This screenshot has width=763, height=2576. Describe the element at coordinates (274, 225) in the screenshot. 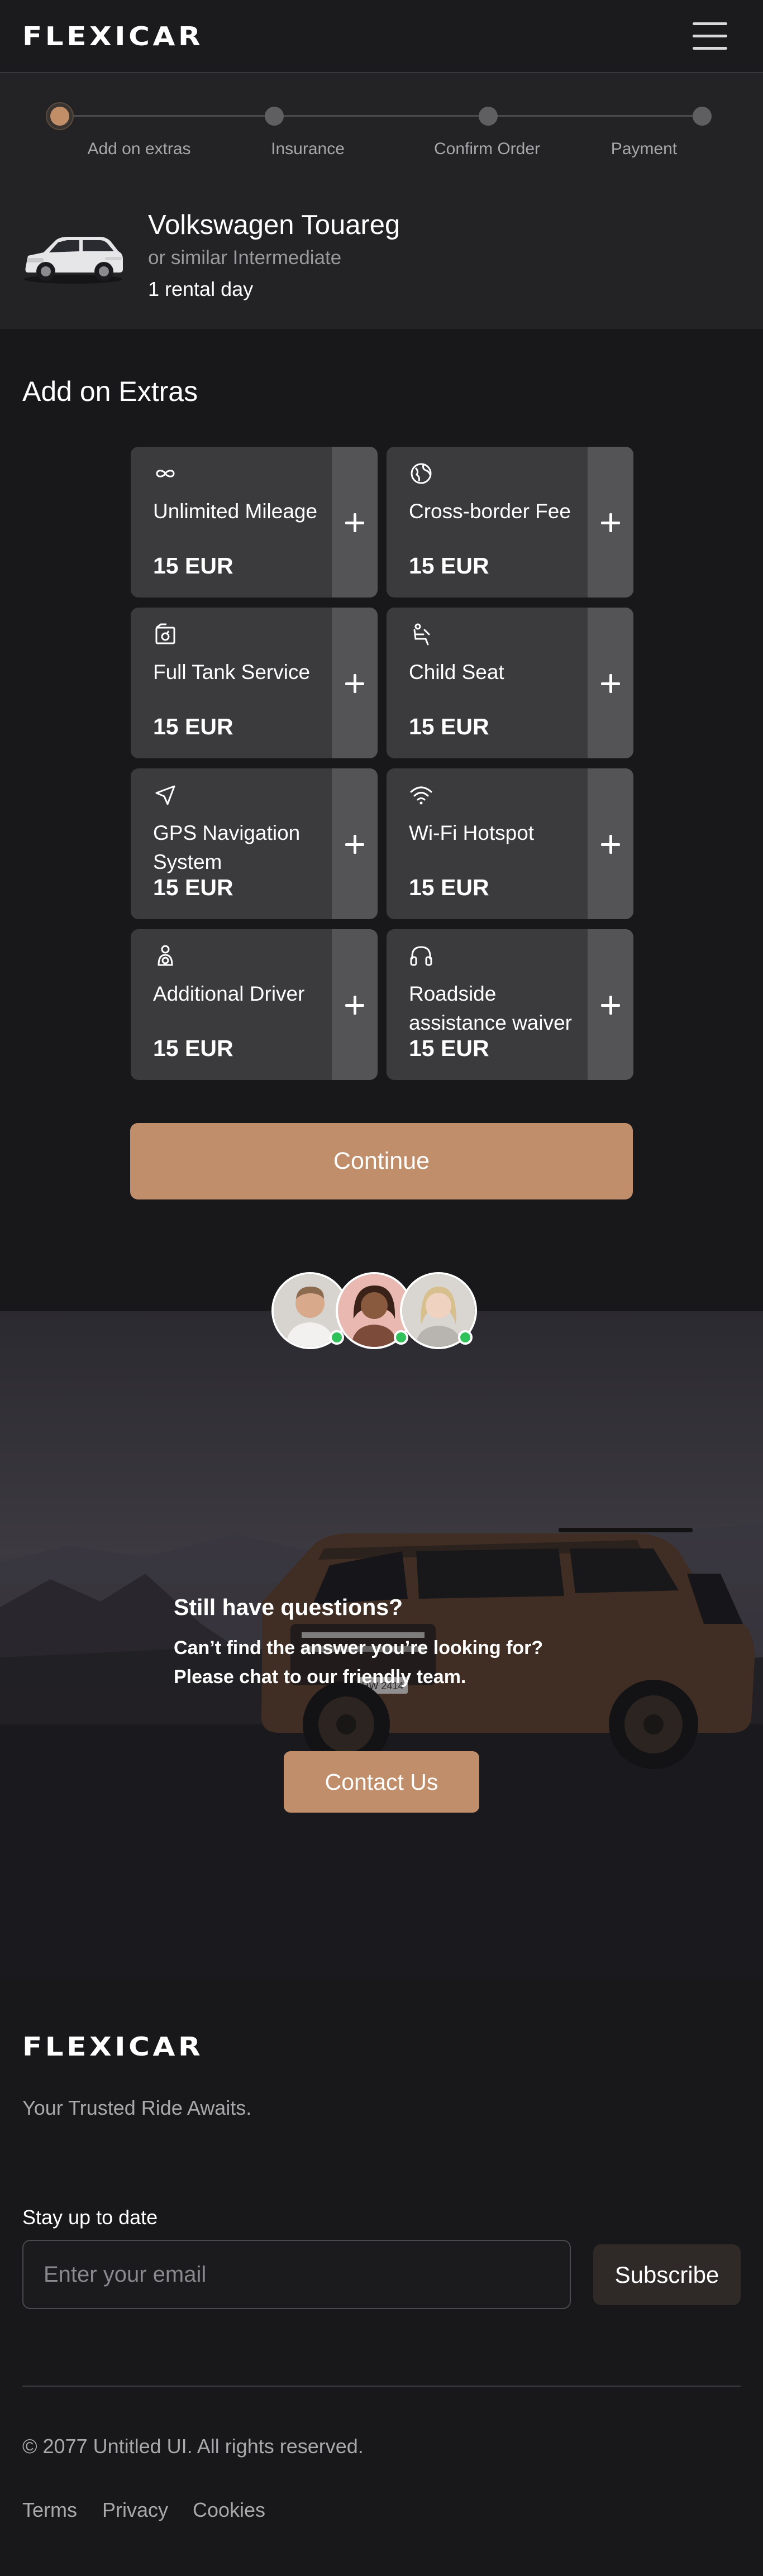

I see `car-model-name: Volkswagen Touareg` at that location.